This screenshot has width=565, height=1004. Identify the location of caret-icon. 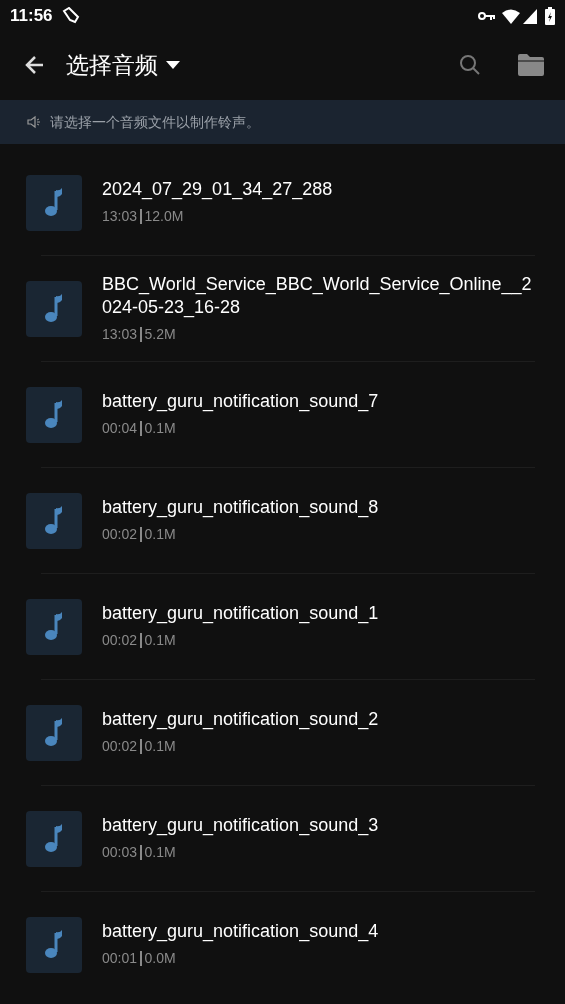
(173, 65).